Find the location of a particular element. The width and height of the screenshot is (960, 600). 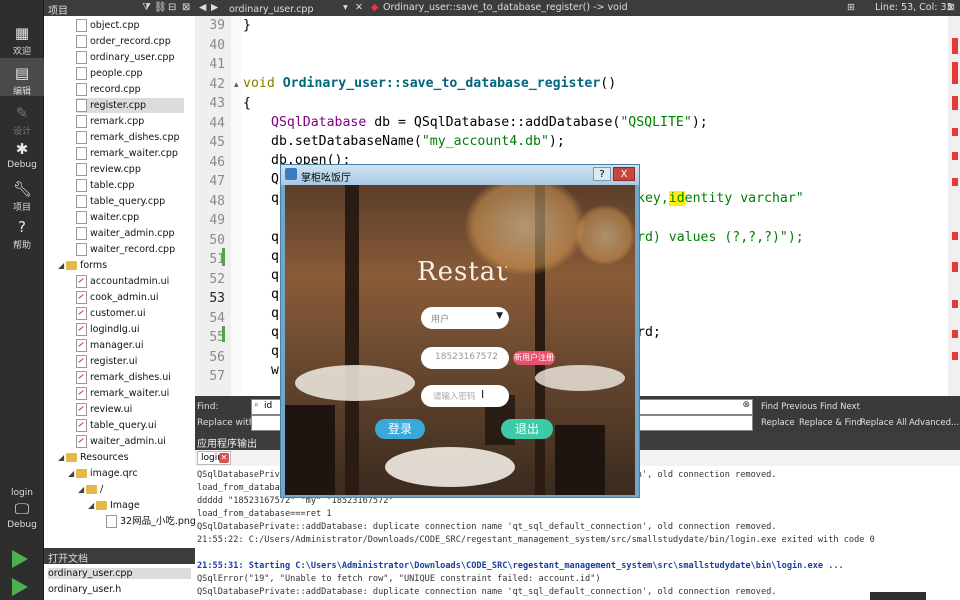

tree-file: cook_admin.ui is located at coordinates (117, 297).